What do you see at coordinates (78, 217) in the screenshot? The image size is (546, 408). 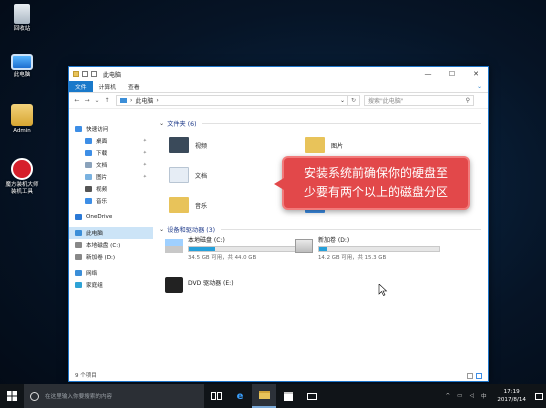 I see `cloud-icon` at bounding box center [78, 217].